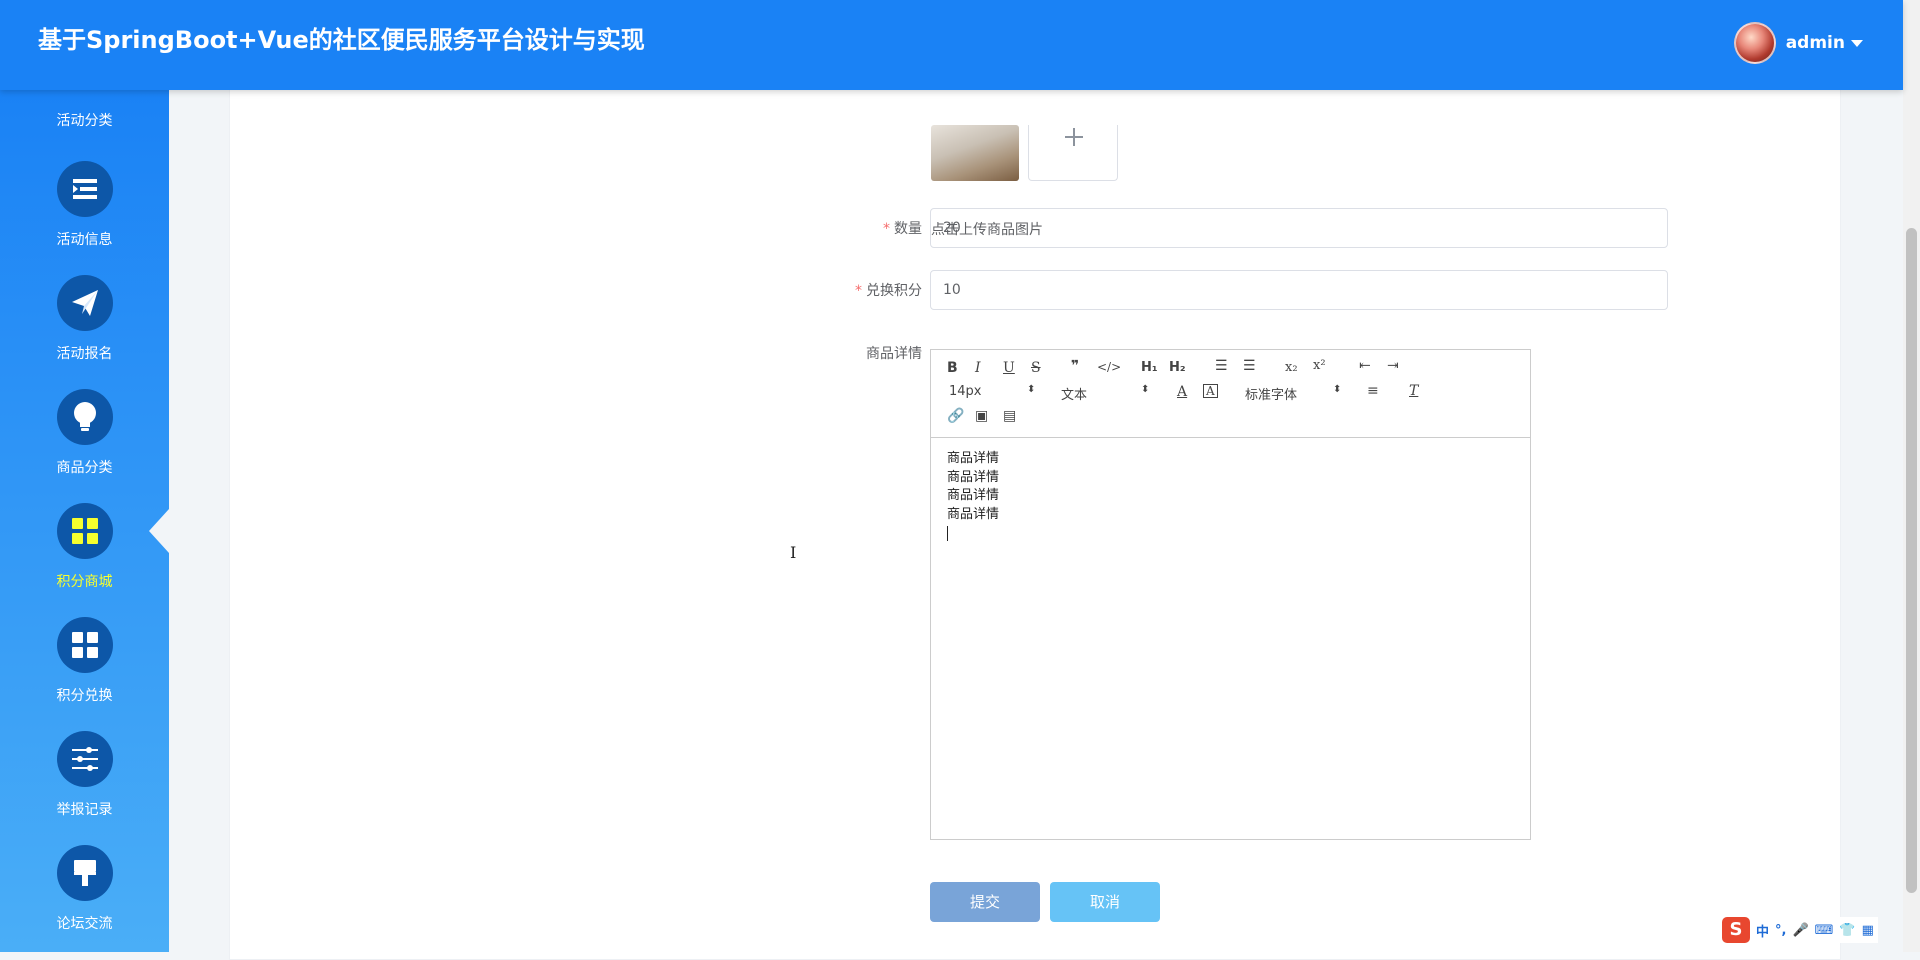  What do you see at coordinates (1149, 367) in the screenshot?
I see `h1-button: H₁` at bounding box center [1149, 367].